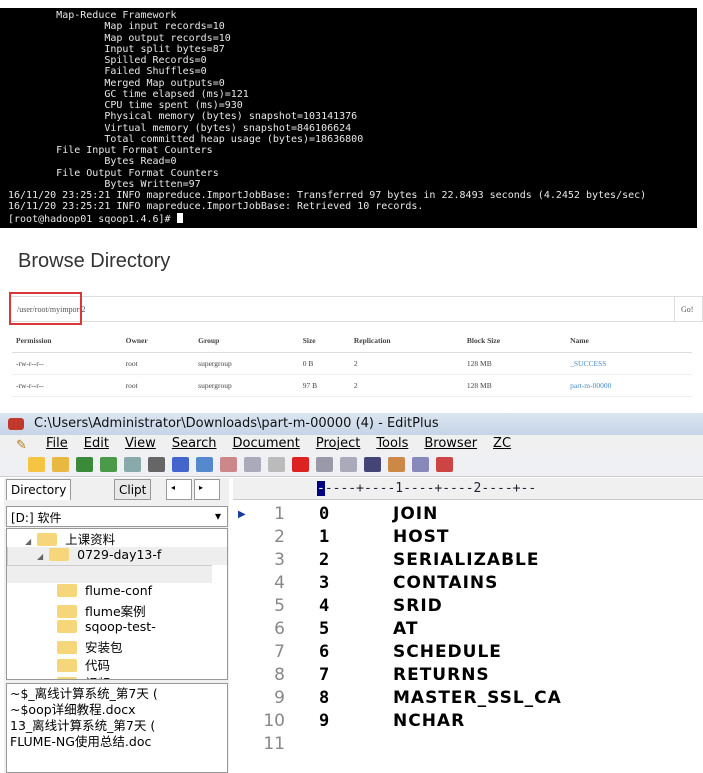  Describe the element at coordinates (406, 629) in the screenshot. I see `line-keyword: AT` at that location.